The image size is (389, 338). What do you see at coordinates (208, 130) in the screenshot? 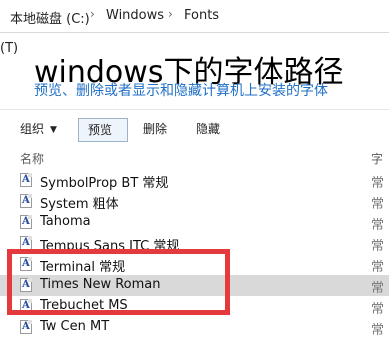
I see `hide-button: 隐藏` at bounding box center [208, 130].